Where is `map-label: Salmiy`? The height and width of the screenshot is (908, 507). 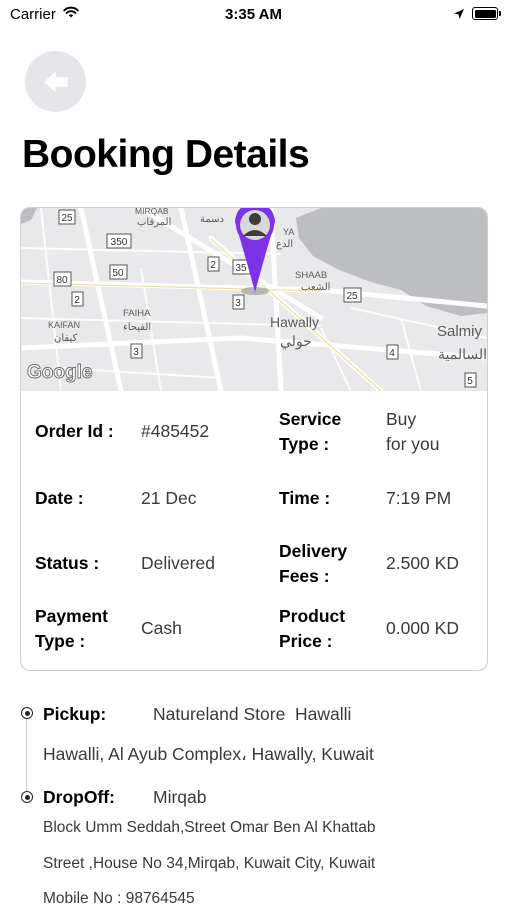
map-label: Salmiy is located at coordinates (460, 331).